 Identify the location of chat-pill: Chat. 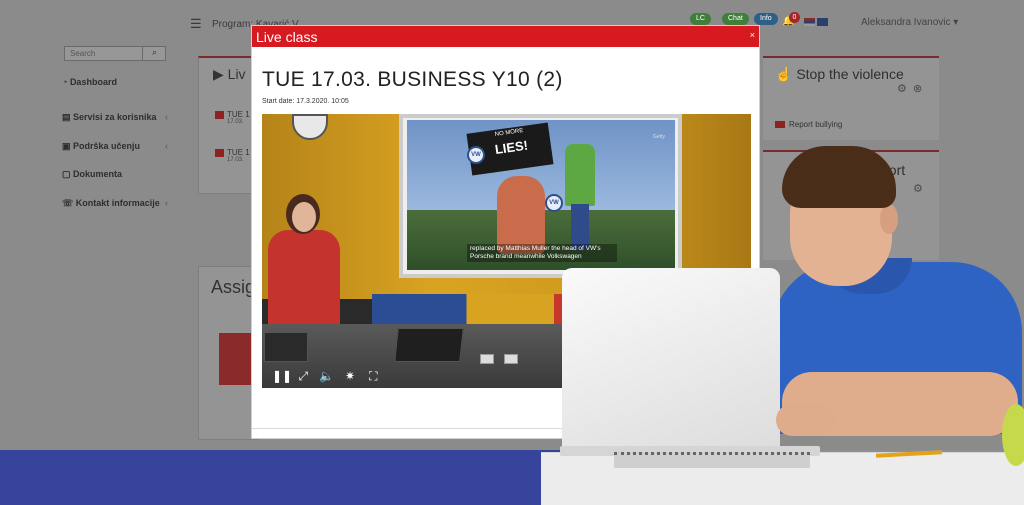
(735, 19).